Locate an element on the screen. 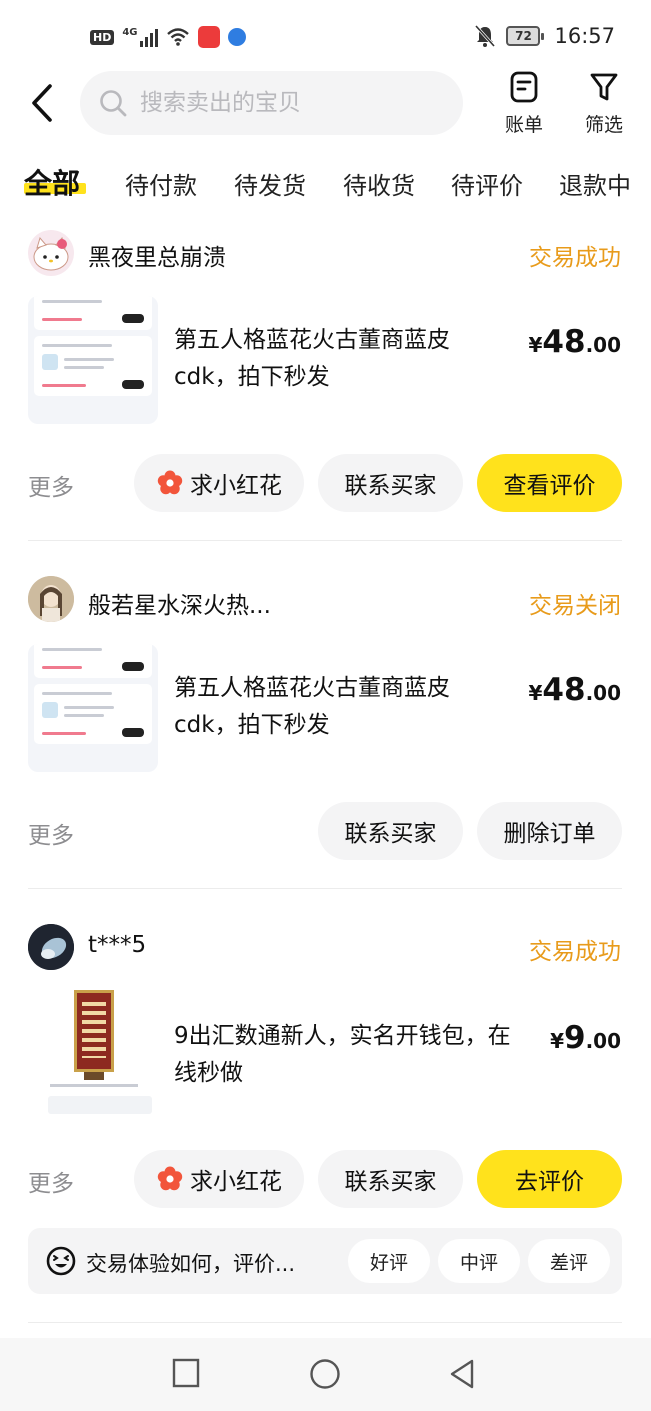  system-nav-bar is located at coordinates (325, 1374).